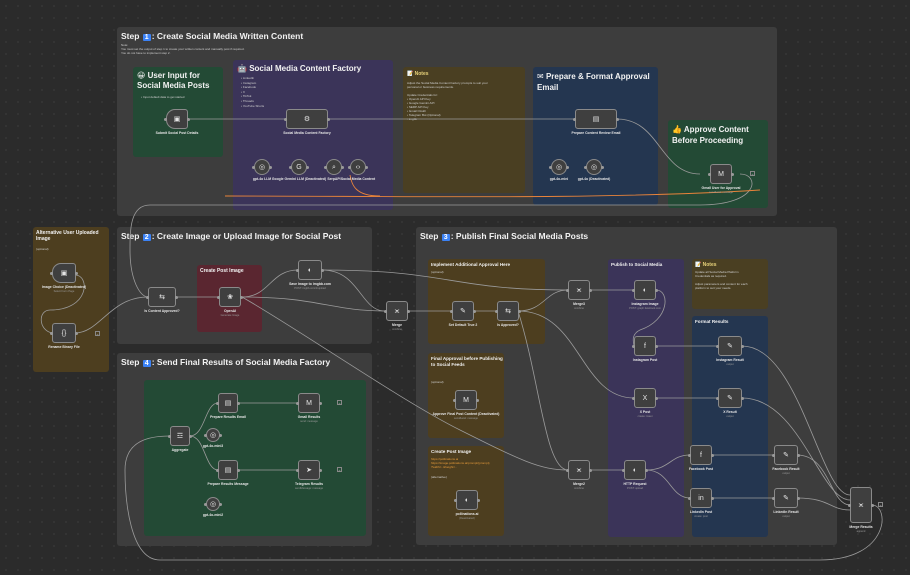 This screenshot has width=910, height=575. What do you see at coordinates (463, 311) in the screenshot?
I see `set-default-node: ✎` at bounding box center [463, 311].